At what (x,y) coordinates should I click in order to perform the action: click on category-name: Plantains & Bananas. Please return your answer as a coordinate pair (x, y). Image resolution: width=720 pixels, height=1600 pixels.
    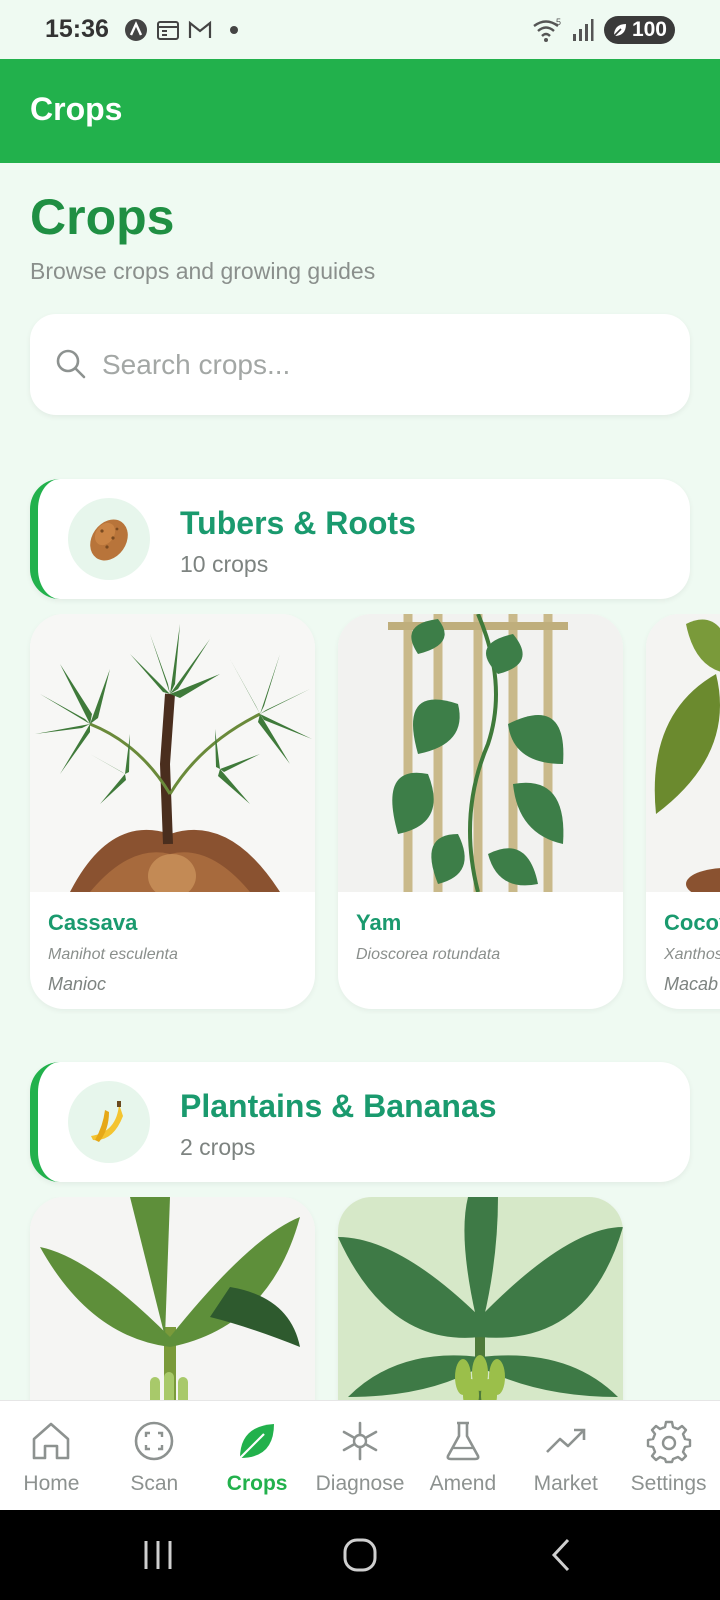
    Looking at the image, I should click on (338, 1106).